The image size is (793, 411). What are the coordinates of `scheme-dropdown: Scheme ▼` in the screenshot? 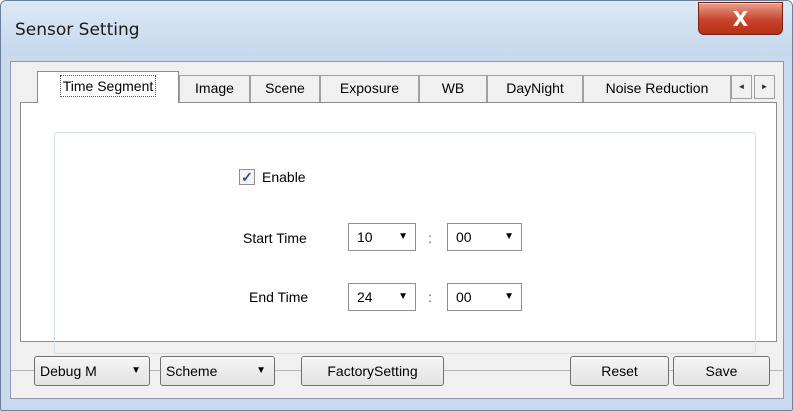 It's located at (217, 371).